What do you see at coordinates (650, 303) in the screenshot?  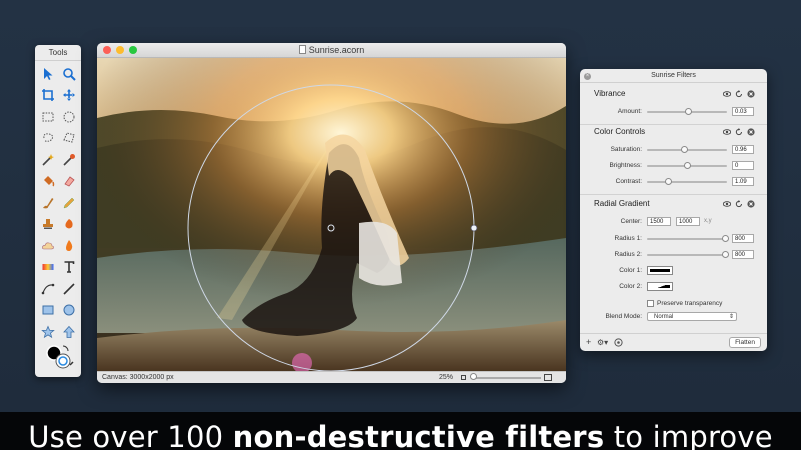 I see `preserve-transparency-checkbox` at bounding box center [650, 303].